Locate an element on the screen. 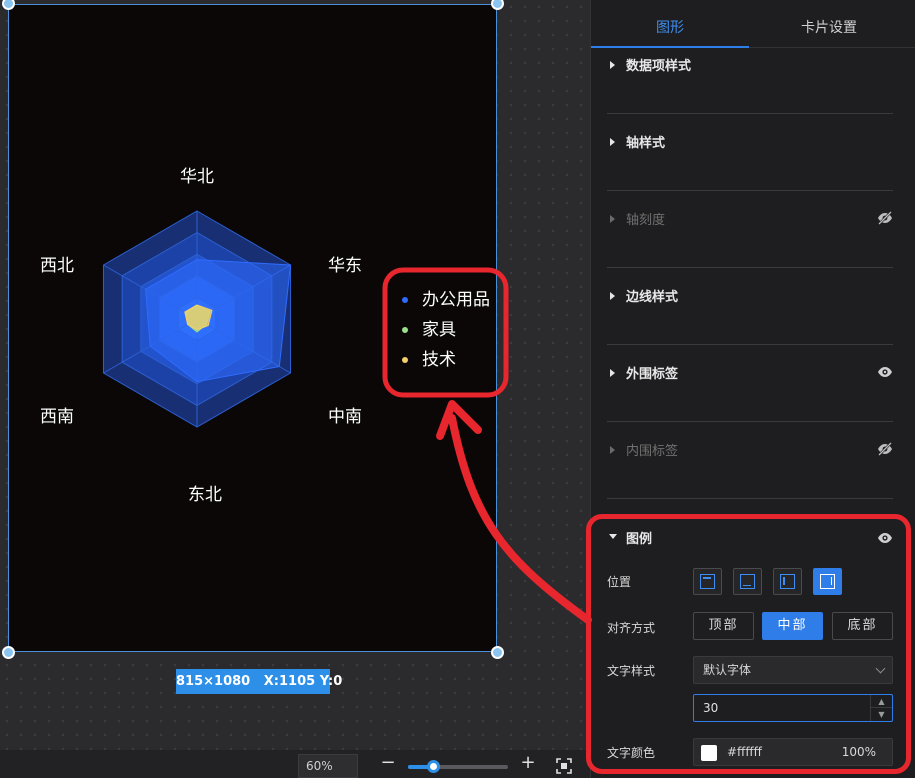 The height and width of the screenshot is (778, 915). section-outer-label: 外围标签 is located at coordinates (750, 383).